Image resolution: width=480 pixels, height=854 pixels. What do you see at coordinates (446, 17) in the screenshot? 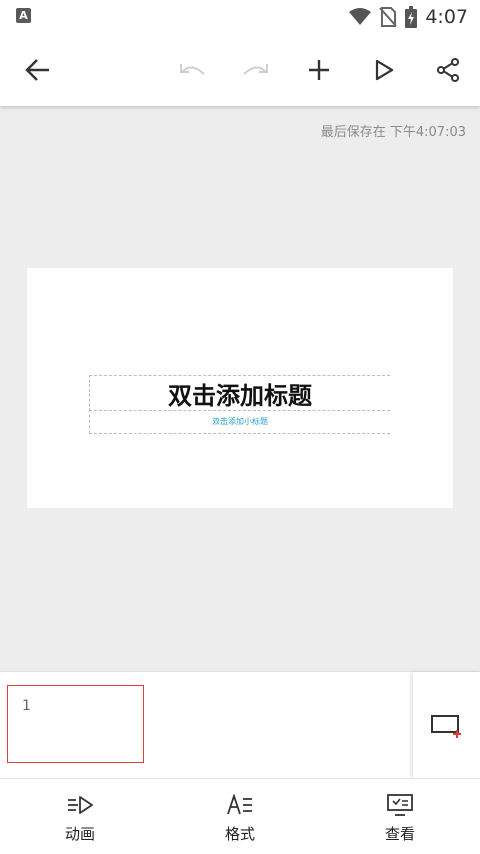
I see `clock: 4:07` at bounding box center [446, 17].